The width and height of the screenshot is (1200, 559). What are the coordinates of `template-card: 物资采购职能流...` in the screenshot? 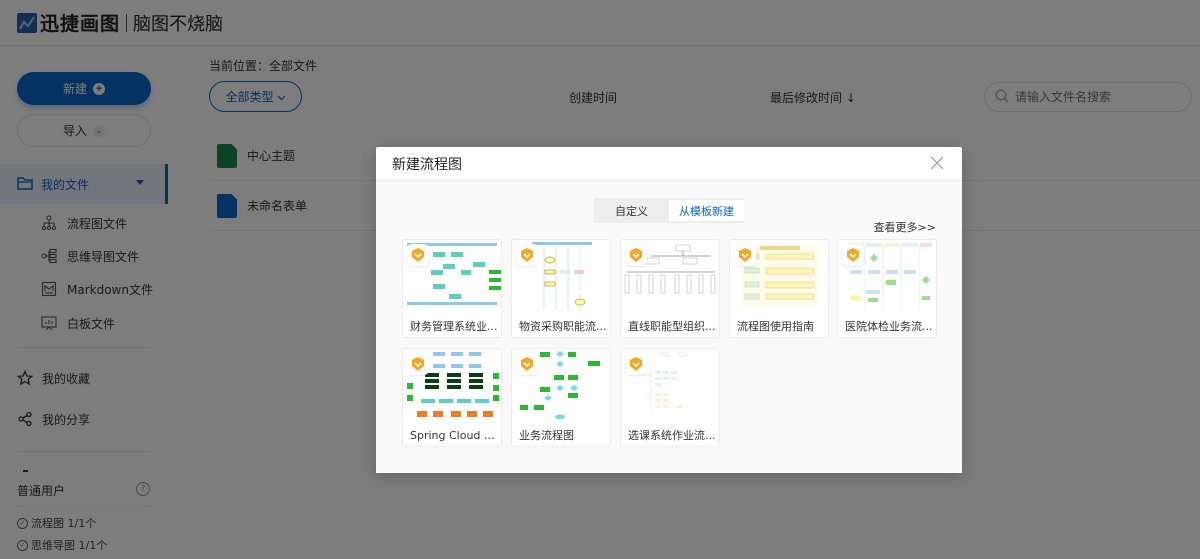 It's located at (561, 288).